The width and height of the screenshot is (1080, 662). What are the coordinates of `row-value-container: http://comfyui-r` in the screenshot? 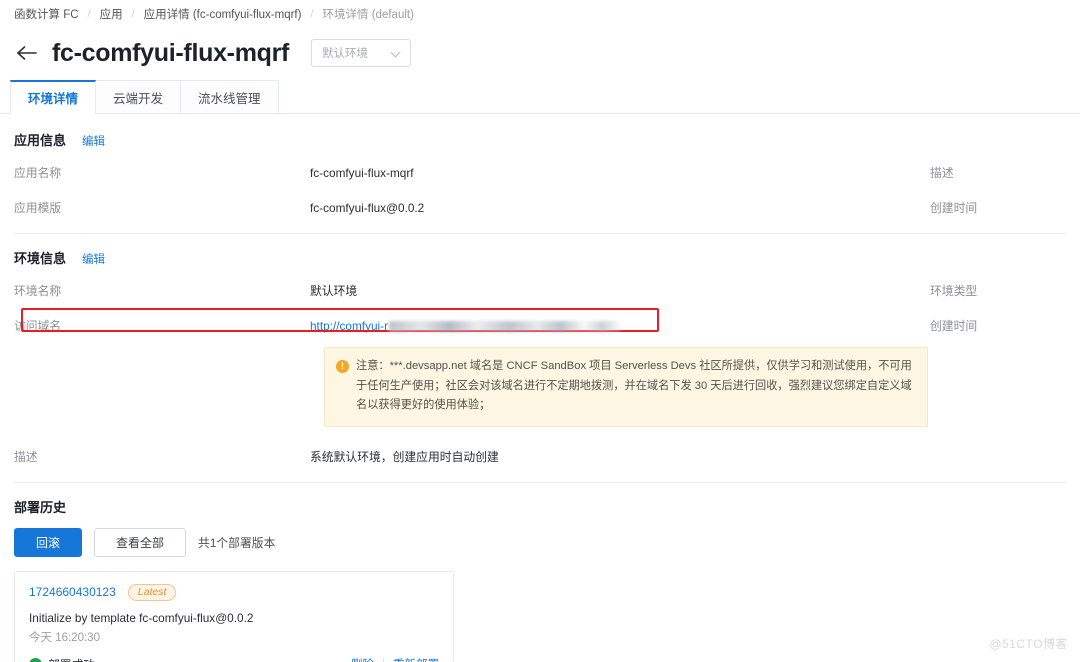 It's located at (620, 326).